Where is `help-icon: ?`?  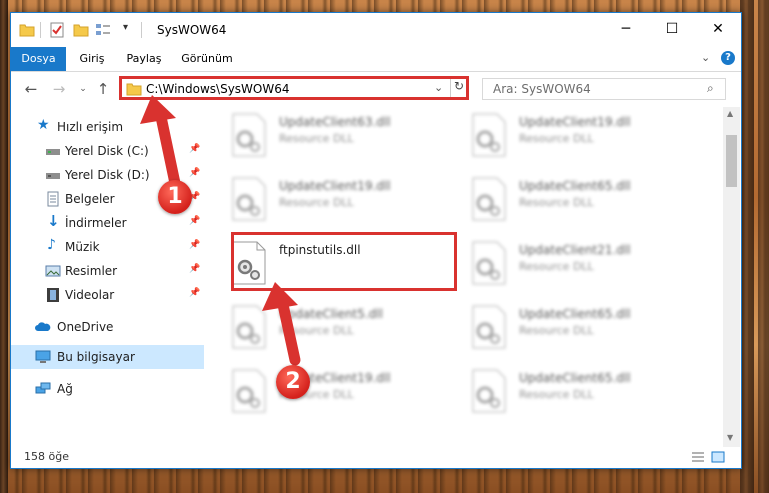 help-icon: ? is located at coordinates (728, 58).